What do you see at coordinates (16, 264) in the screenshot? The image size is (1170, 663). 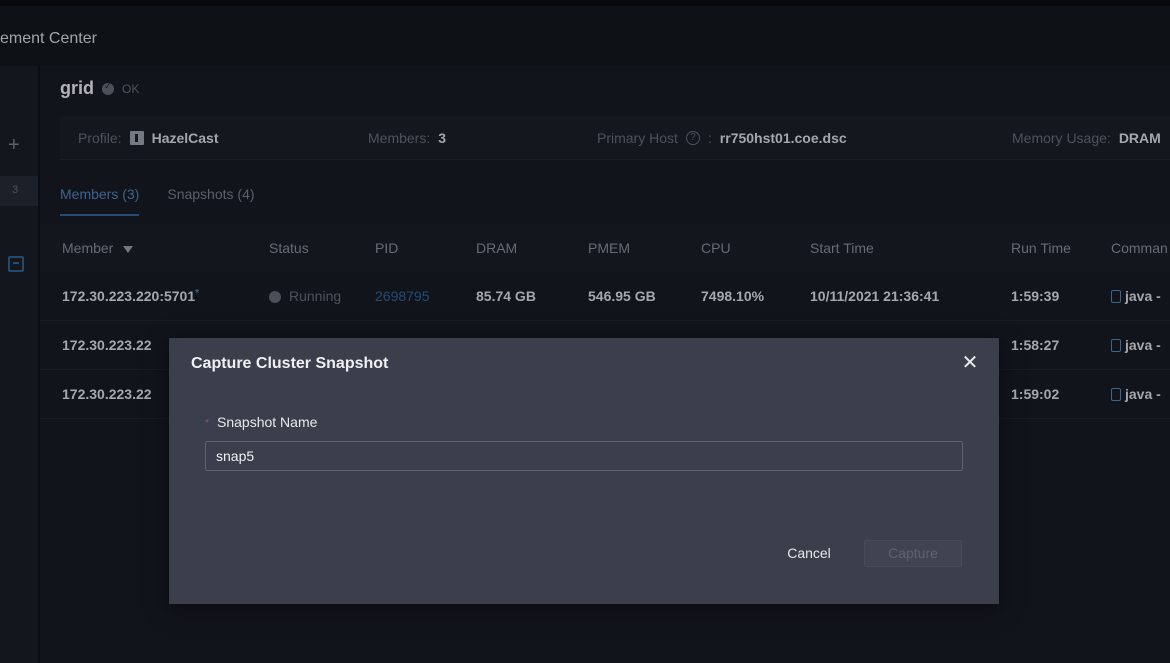 I see `export-icon` at bounding box center [16, 264].